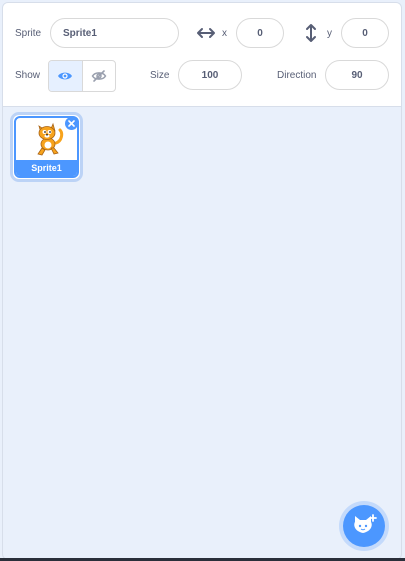  I want to click on eye-hidden-icon, so click(99, 76).